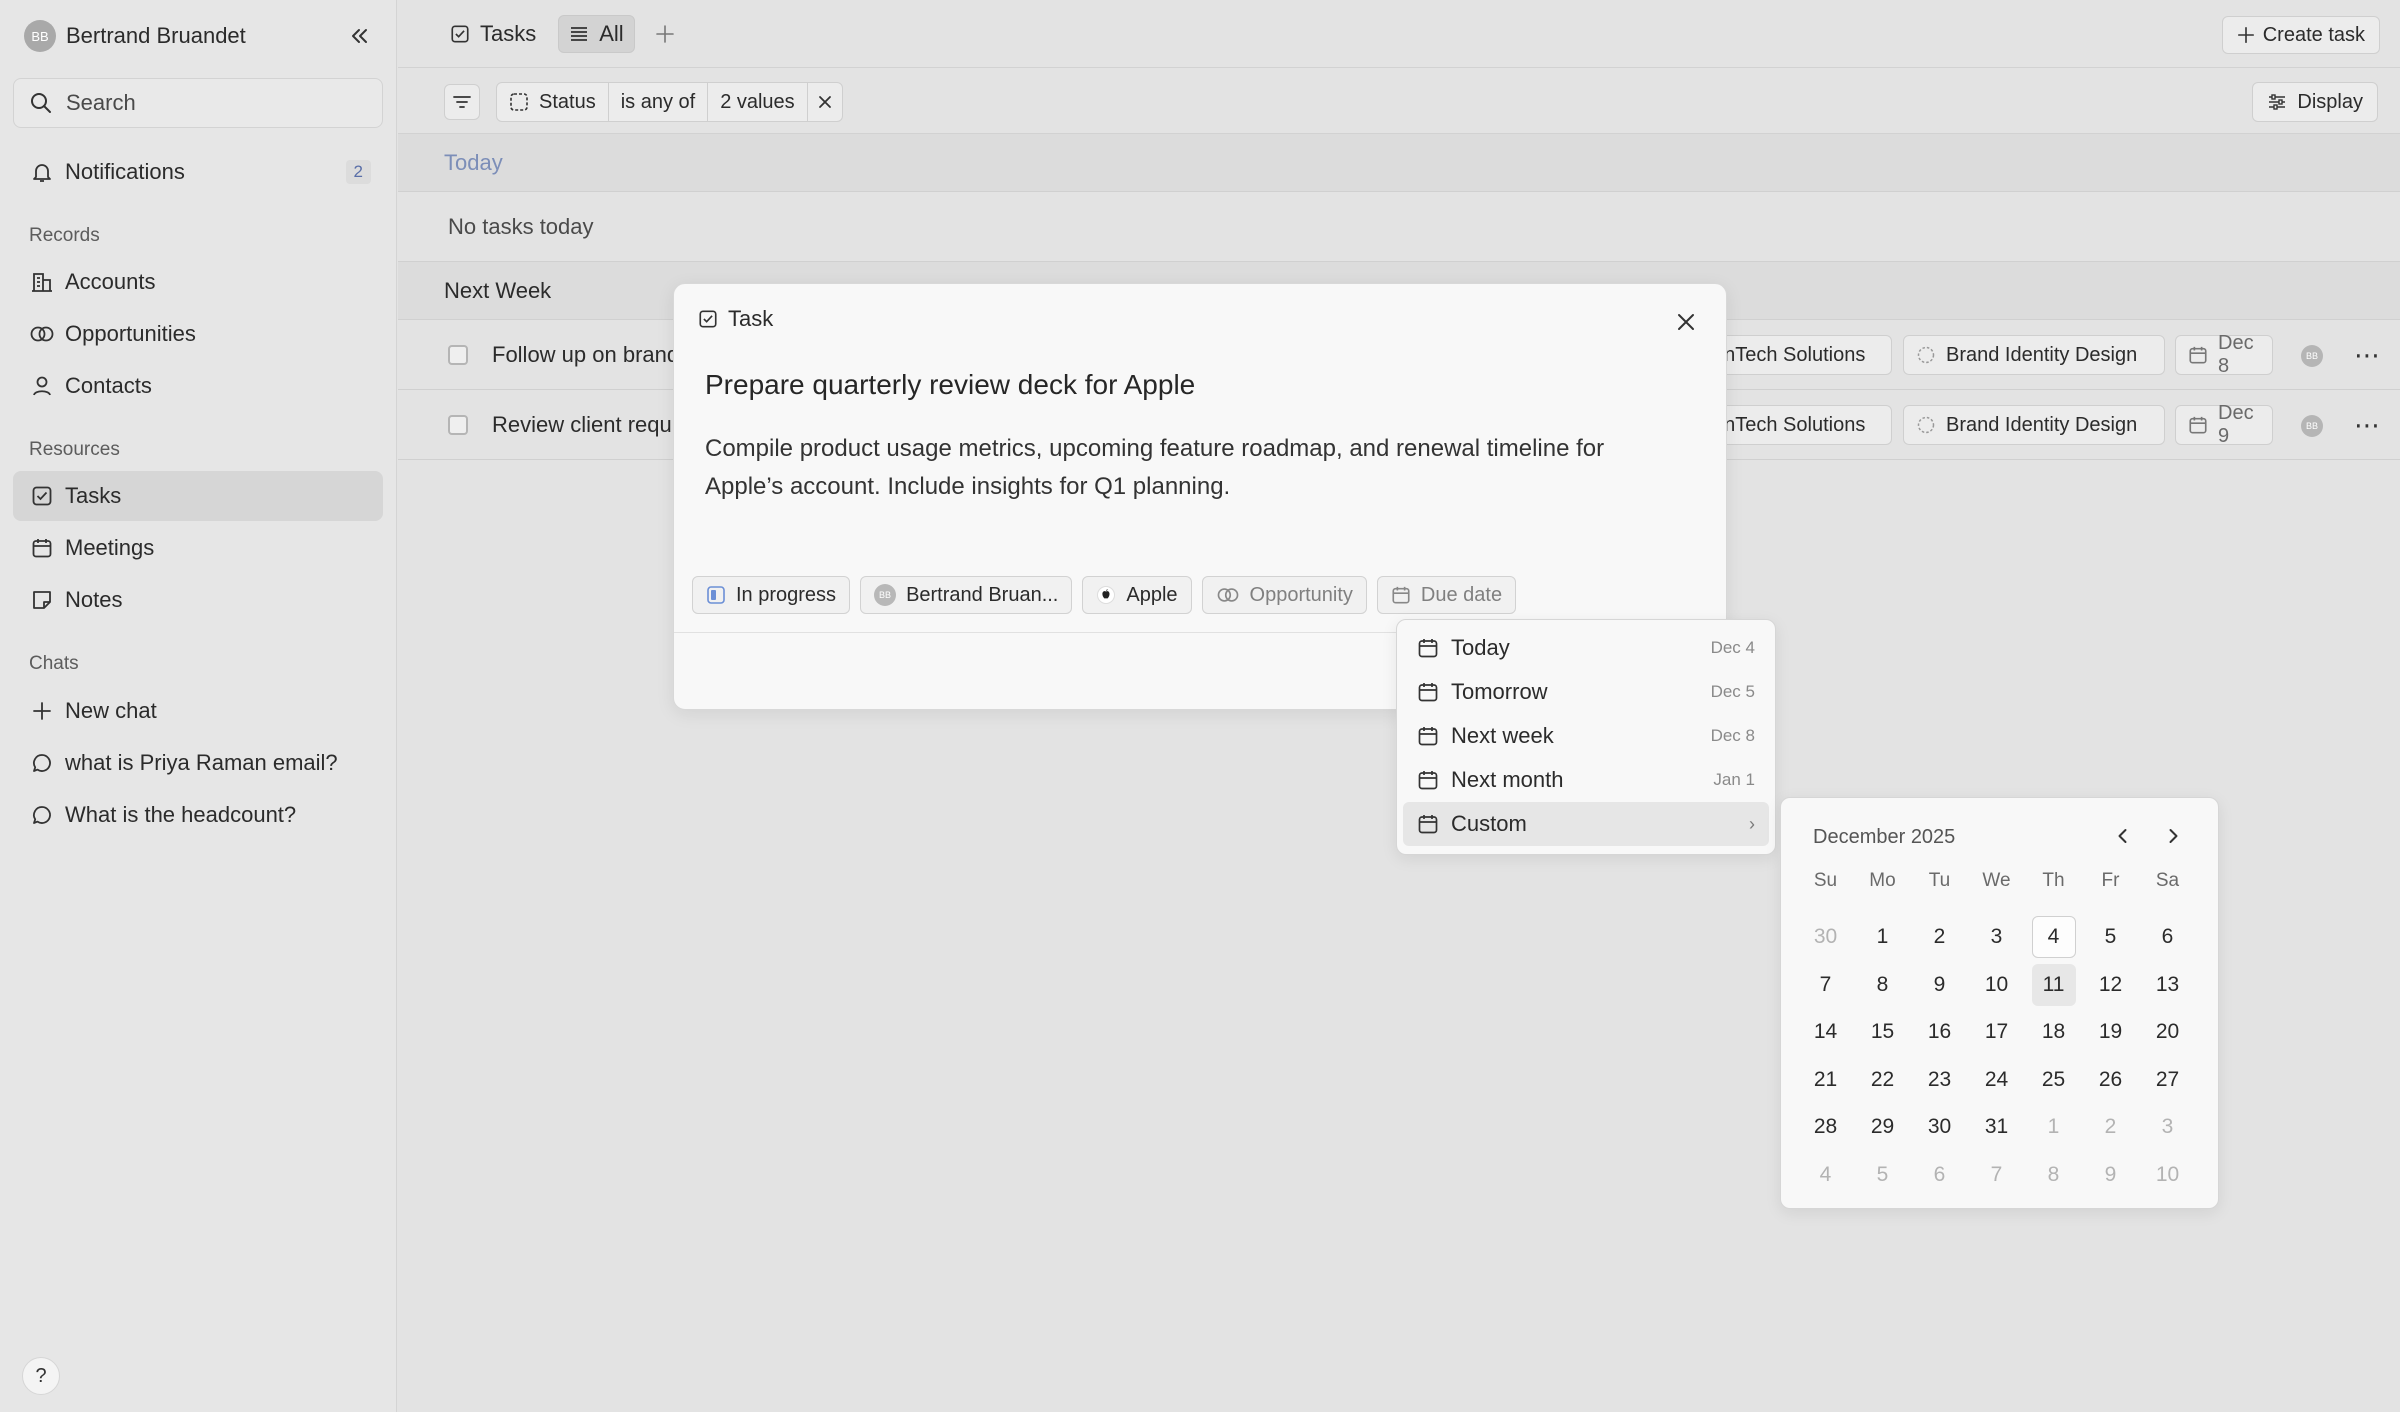 This screenshot has width=2400, height=1412. Describe the element at coordinates (950, 385) in the screenshot. I see `task-title-input: Prepare quarterly review deck for Apple` at that location.